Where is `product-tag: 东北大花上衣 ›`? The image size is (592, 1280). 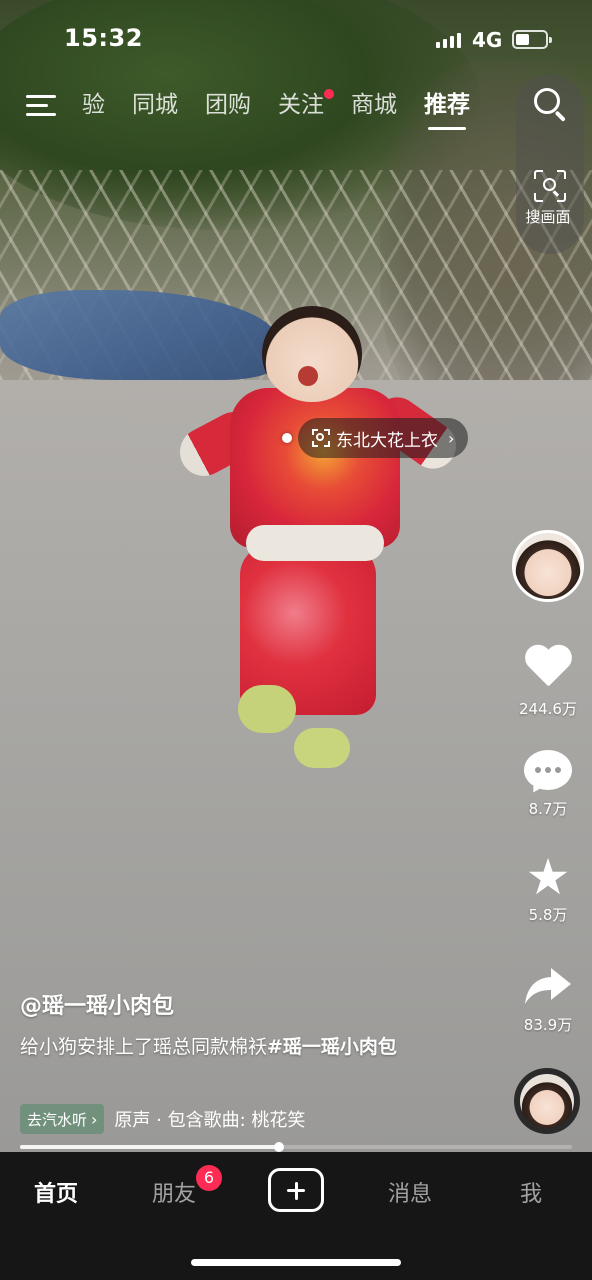 product-tag: 东北大花上衣 › is located at coordinates (375, 438).